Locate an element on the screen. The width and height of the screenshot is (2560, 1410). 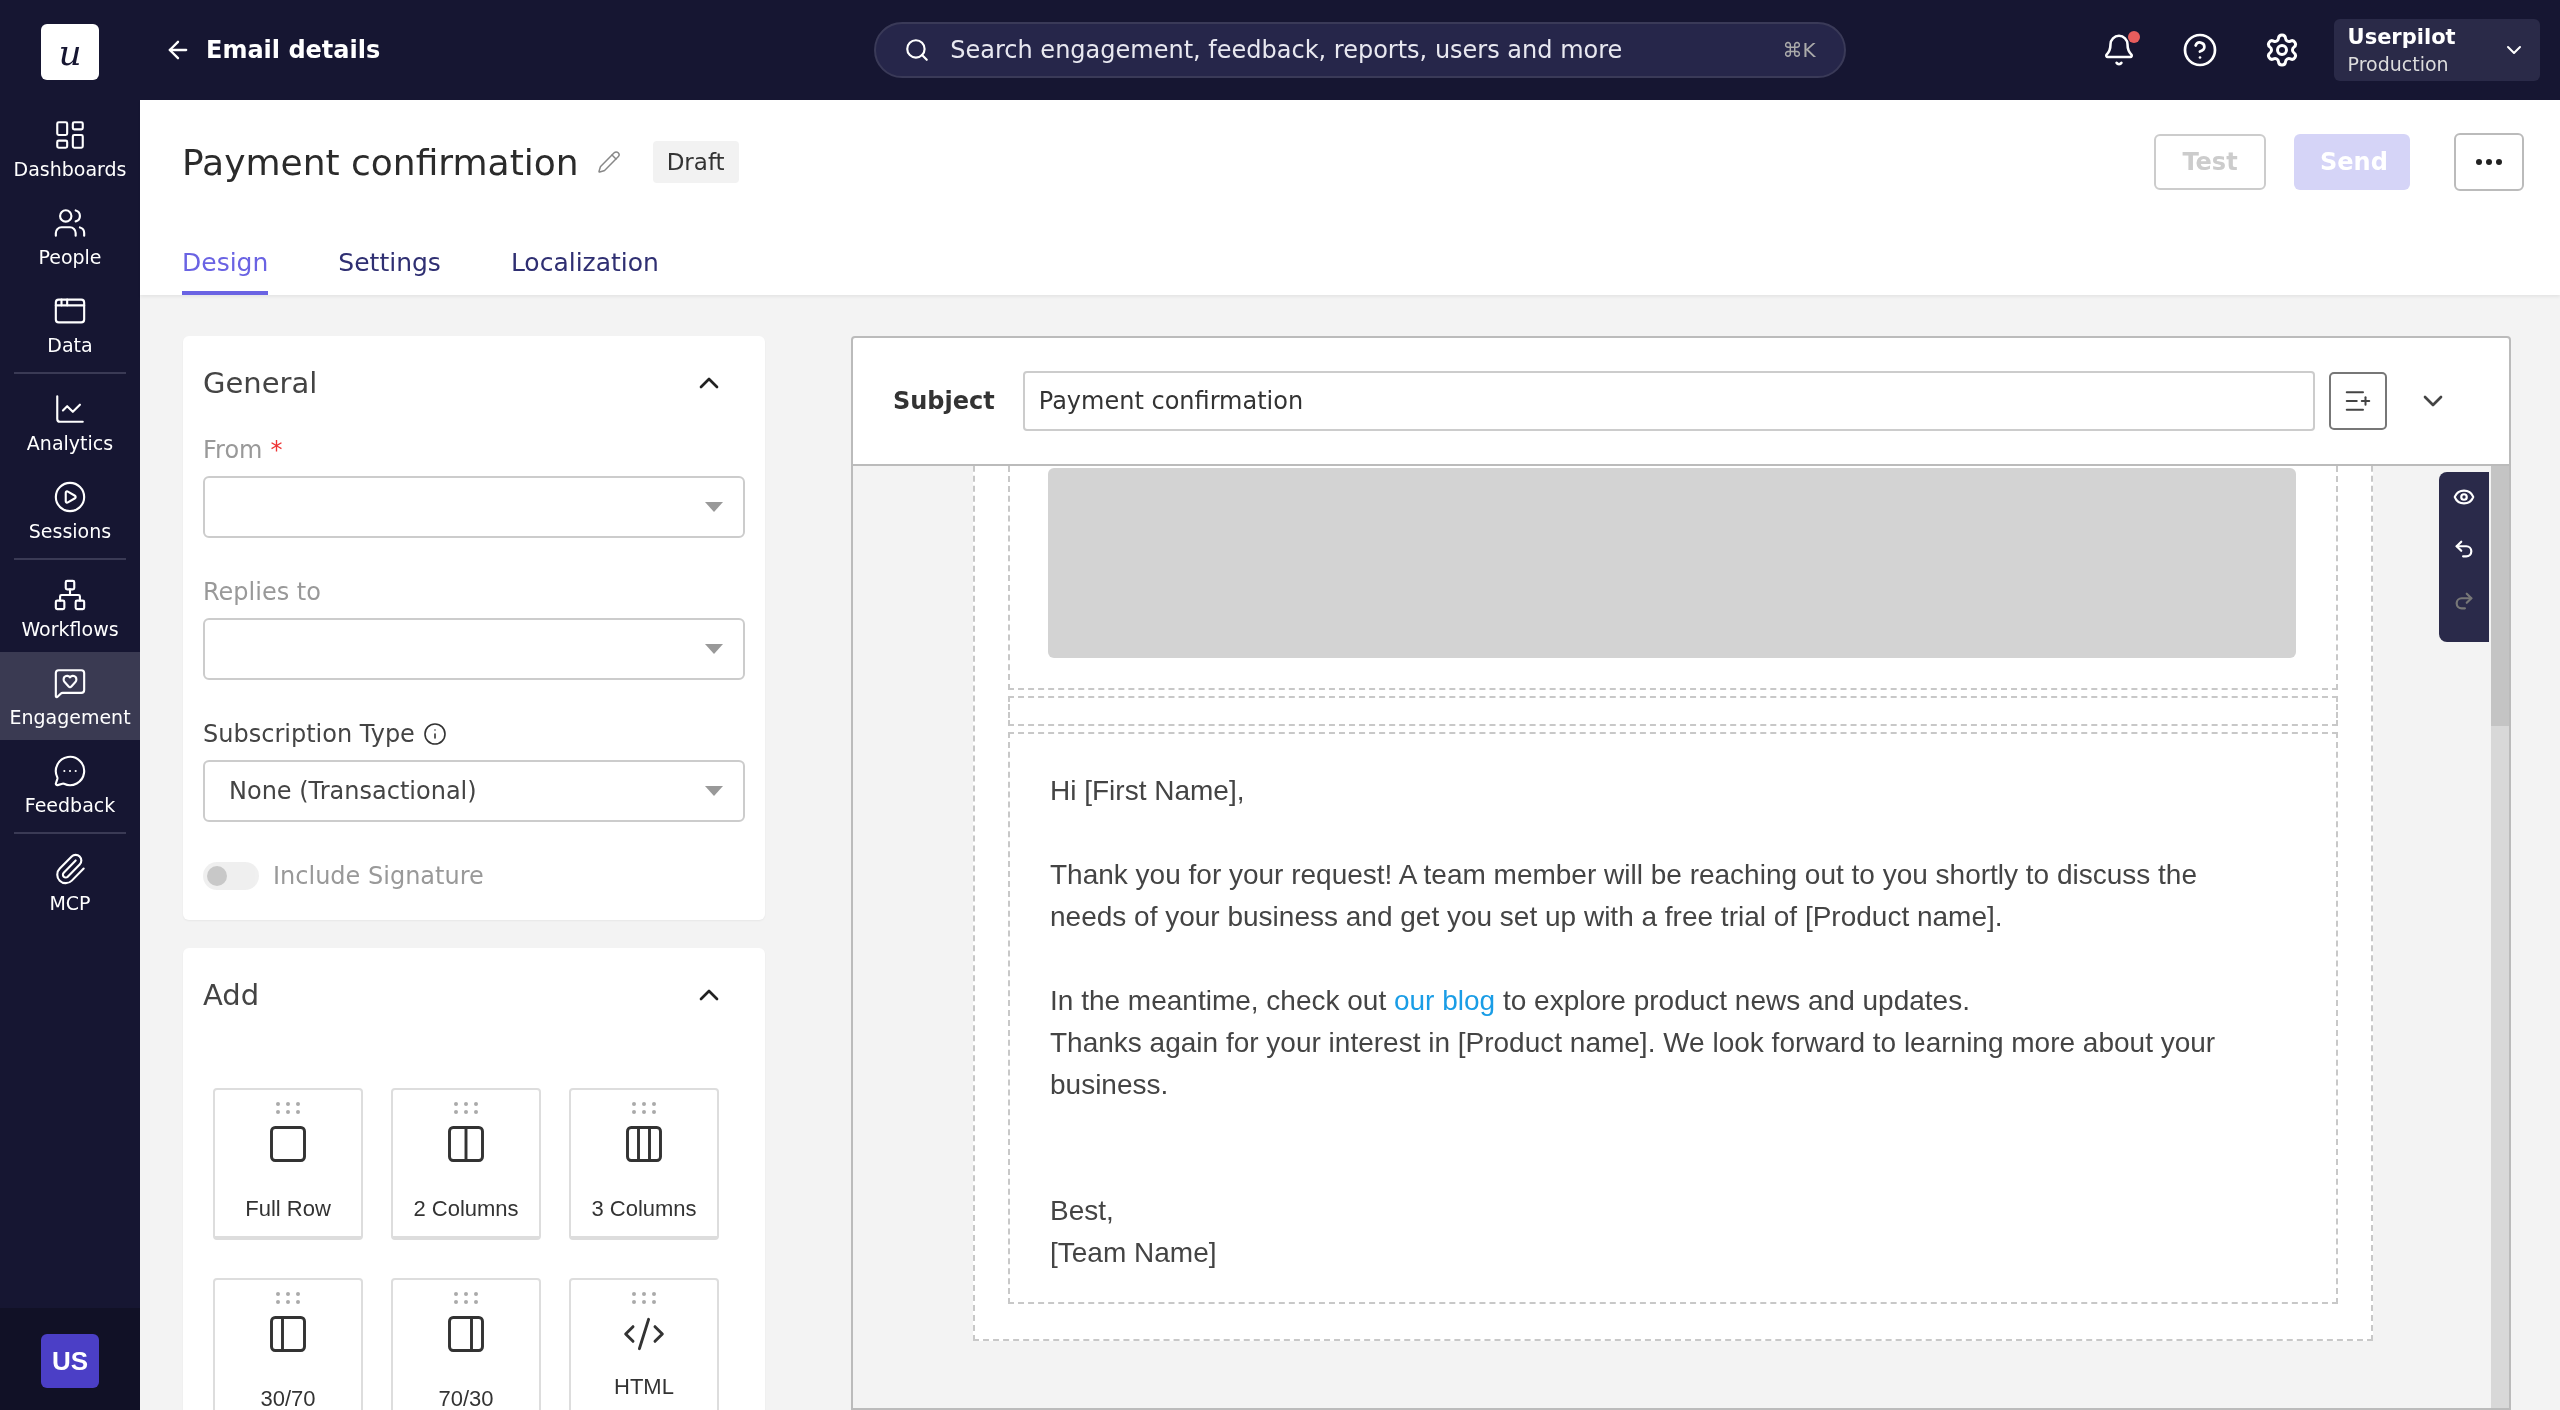
layout-block: 30/70 is located at coordinates (288, 1344).